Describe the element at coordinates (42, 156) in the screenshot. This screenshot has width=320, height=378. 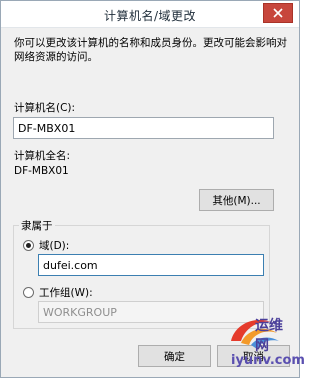
I see `full-name-label: 计算机全名:` at that location.